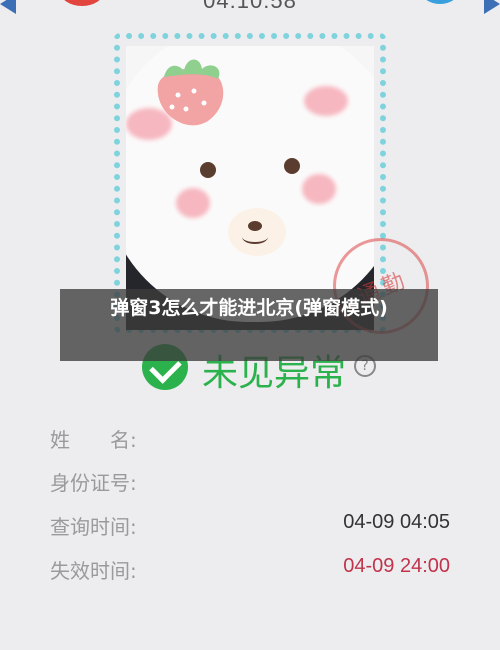  What do you see at coordinates (255, 482) in the screenshot?
I see `id-number-row: 身份证号:` at bounding box center [255, 482].